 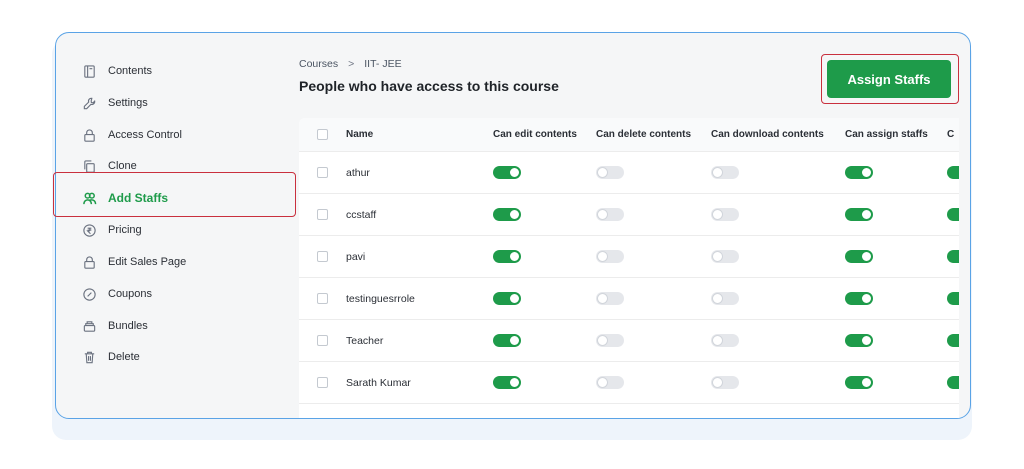 What do you see at coordinates (378, 382) in the screenshot?
I see `staff-name: Sarath Kumar` at bounding box center [378, 382].